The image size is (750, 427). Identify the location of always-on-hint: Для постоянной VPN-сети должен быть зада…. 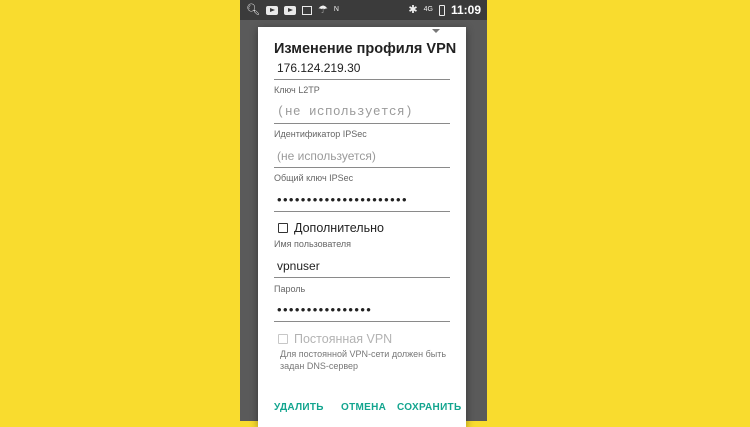
(363, 360).